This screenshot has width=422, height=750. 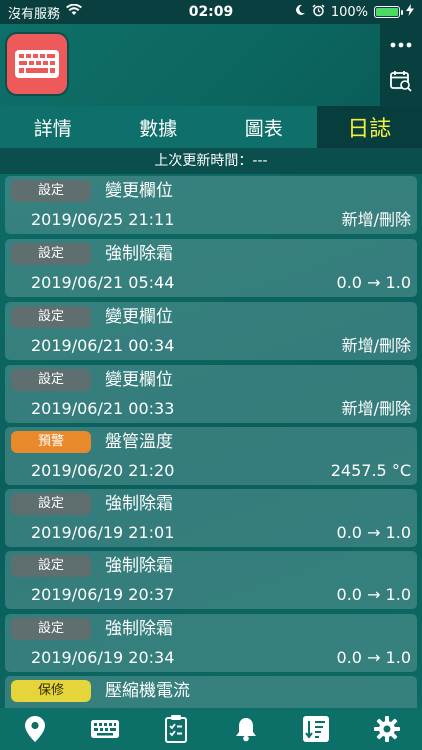 What do you see at coordinates (300, 12) in the screenshot?
I see `moon-icon` at bounding box center [300, 12].